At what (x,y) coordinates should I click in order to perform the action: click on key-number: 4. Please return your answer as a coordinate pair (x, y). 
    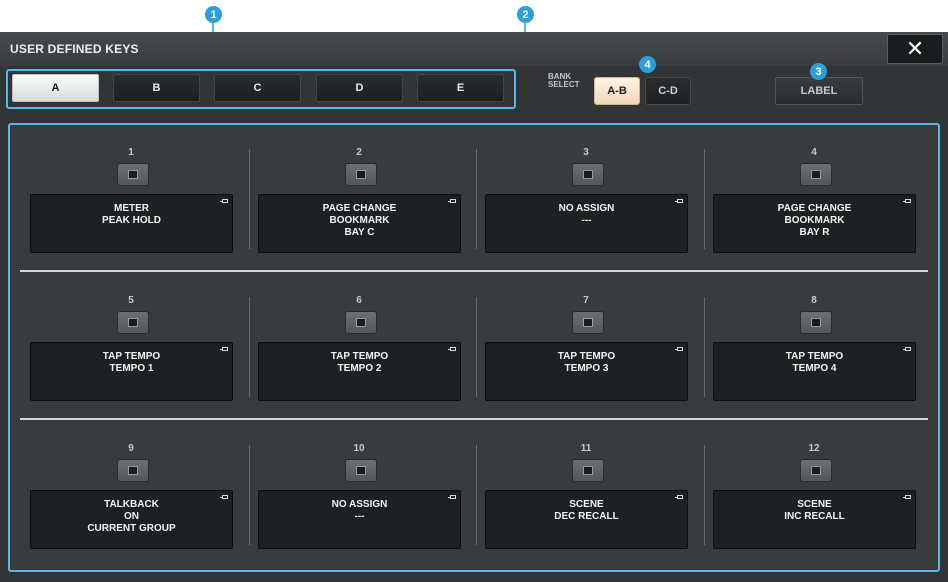
    Looking at the image, I should click on (814, 152).